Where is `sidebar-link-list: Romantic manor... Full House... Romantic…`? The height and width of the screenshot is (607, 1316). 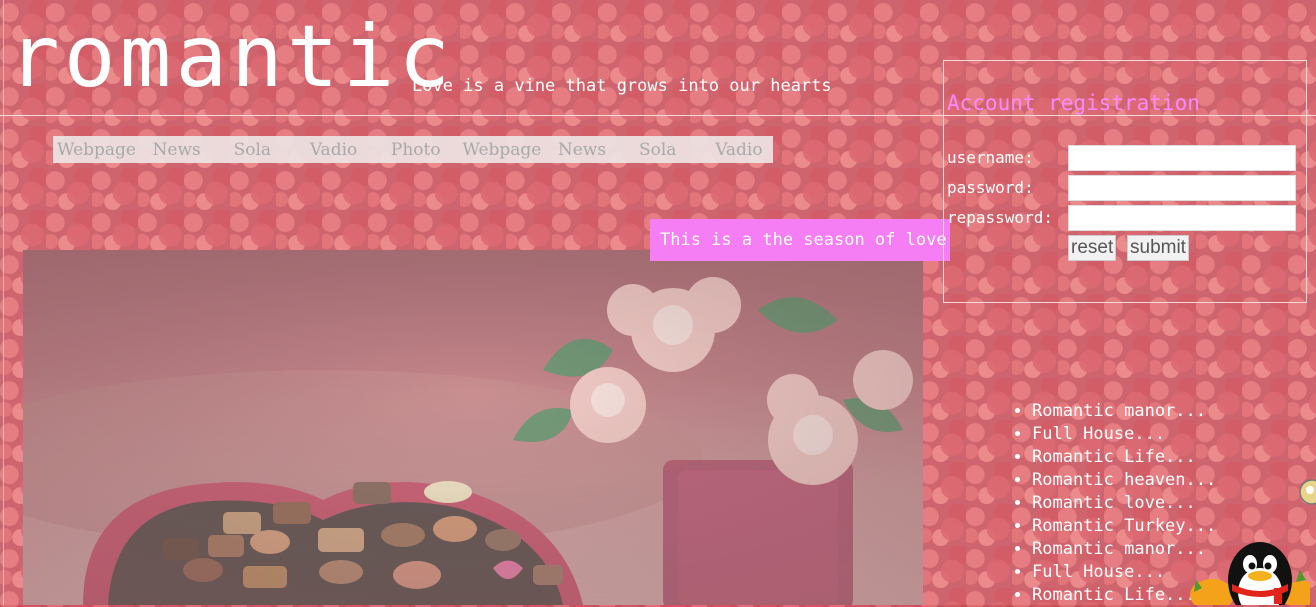 sidebar-link-list: Romantic manor... Full House... Romantic… is located at coordinates (1114, 503).